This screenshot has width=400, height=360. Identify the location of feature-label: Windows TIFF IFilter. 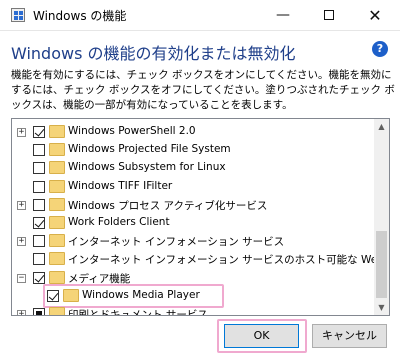
(120, 185).